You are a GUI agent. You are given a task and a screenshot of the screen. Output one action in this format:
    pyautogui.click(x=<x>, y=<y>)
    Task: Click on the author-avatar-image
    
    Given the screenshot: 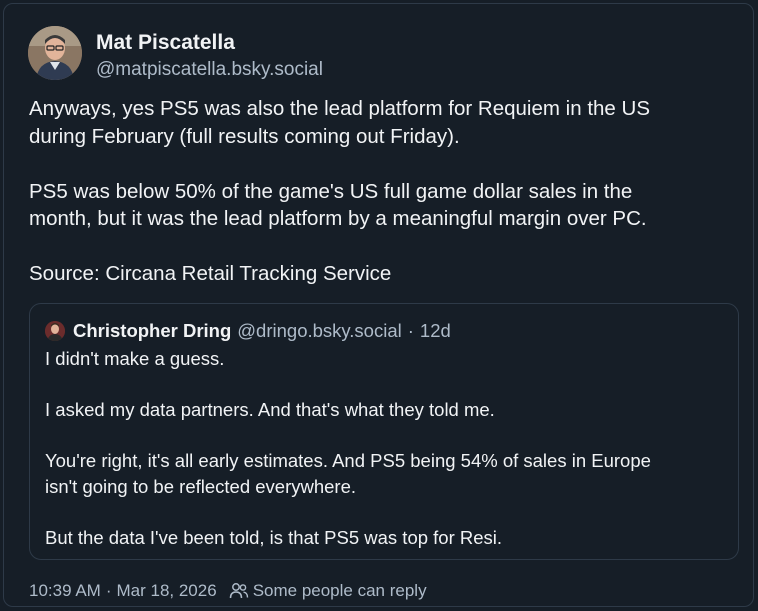 What is the action you would take?
    pyautogui.click(x=55, y=53)
    